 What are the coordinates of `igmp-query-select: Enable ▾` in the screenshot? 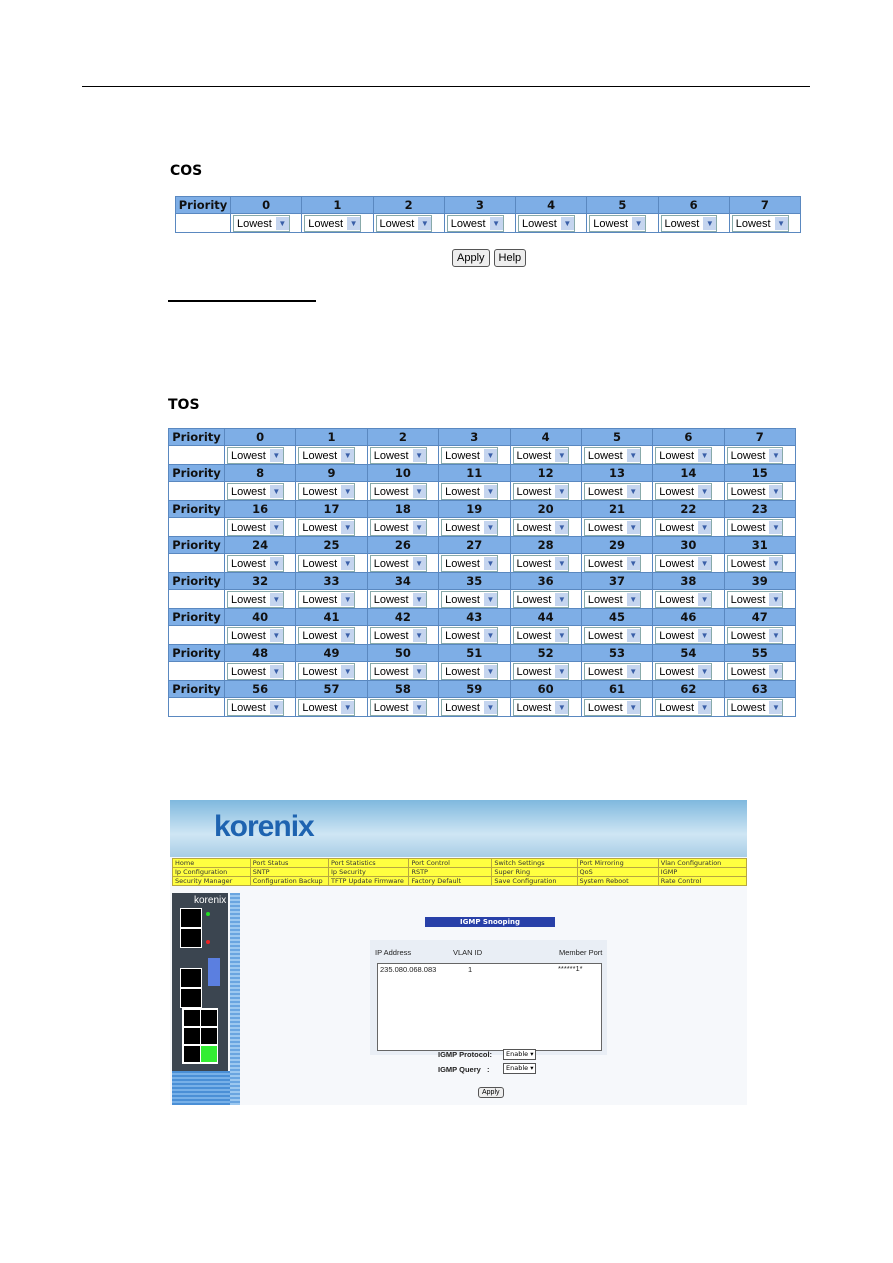 It's located at (520, 1068).